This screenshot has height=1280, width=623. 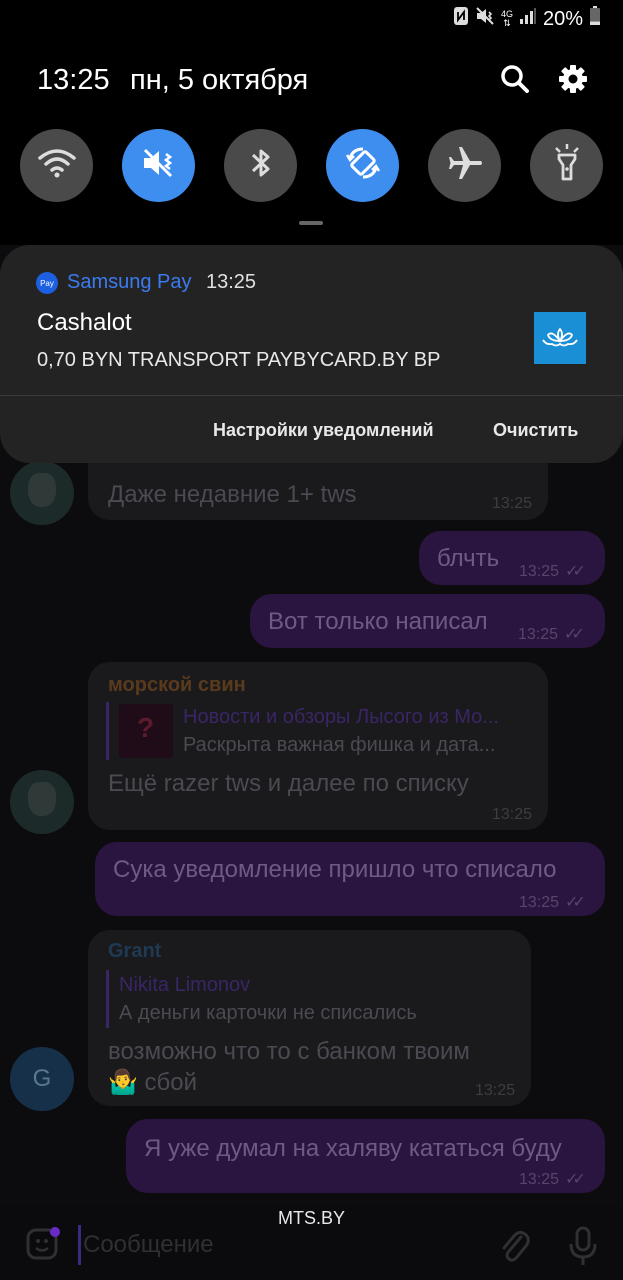 What do you see at coordinates (268, 1013) in the screenshot?
I see `reply-text: А деньги карточки не списались` at bounding box center [268, 1013].